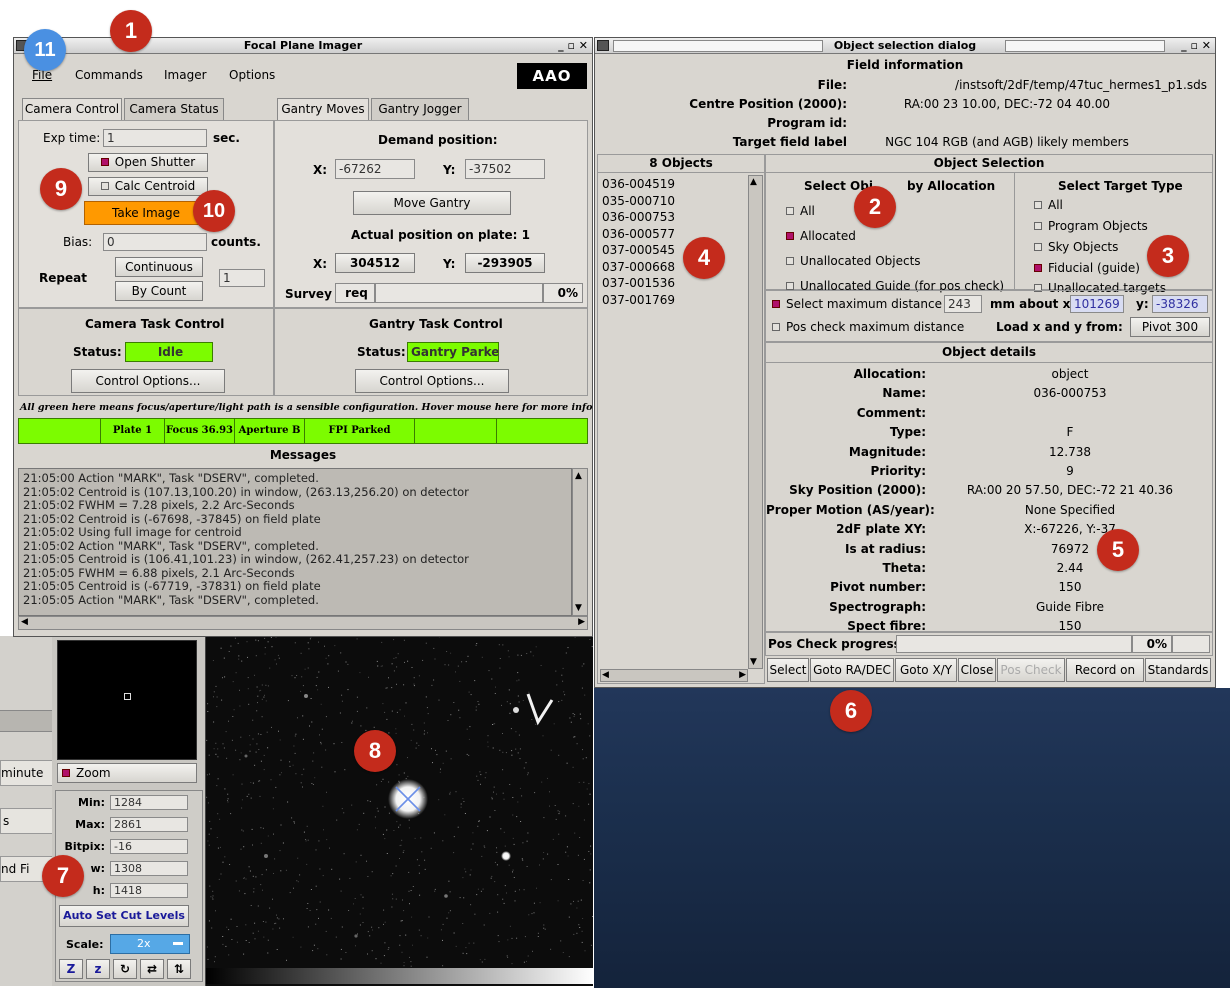  What do you see at coordinates (323, 109) in the screenshot?
I see `tab-gantry-moves: Gantry Moves` at bounding box center [323, 109].